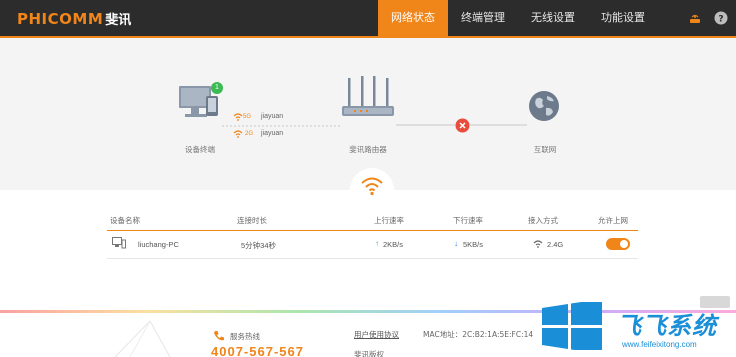  What do you see at coordinates (667, 326) in the screenshot?
I see `watermark-text: 飞飞系统` at bounding box center [667, 326].